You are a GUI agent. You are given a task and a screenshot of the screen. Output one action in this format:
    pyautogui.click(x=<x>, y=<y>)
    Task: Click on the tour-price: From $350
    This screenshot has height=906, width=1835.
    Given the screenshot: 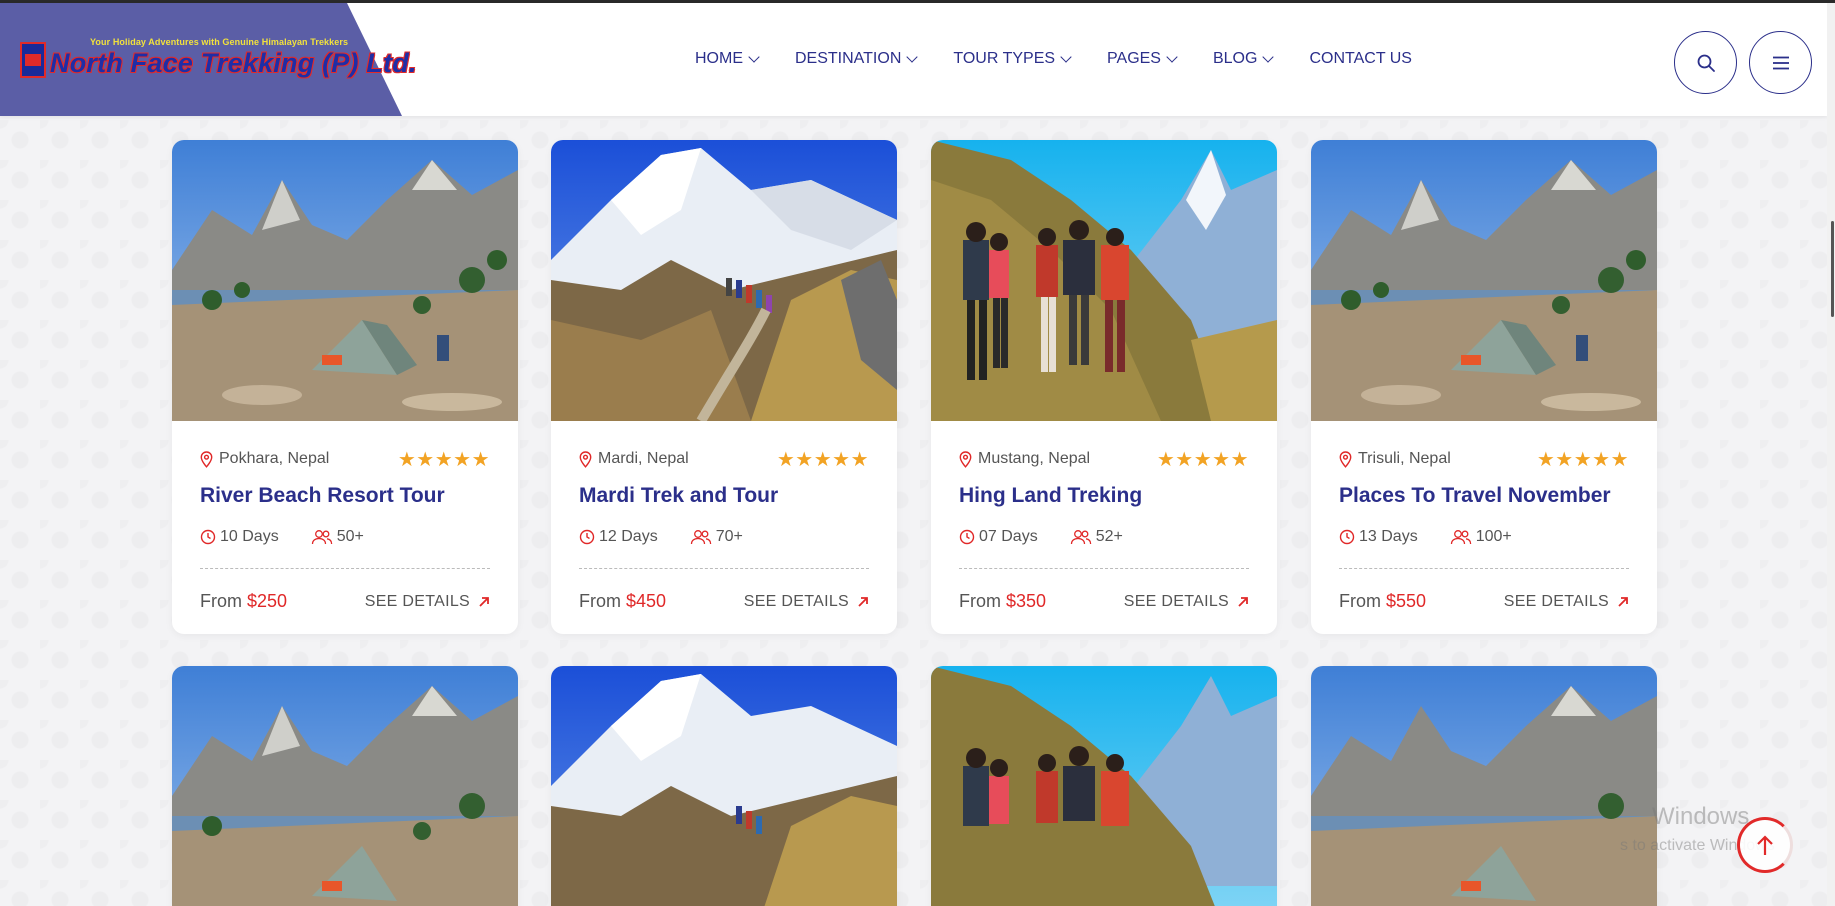 What is the action you would take?
    pyautogui.click(x=1002, y=601)
    